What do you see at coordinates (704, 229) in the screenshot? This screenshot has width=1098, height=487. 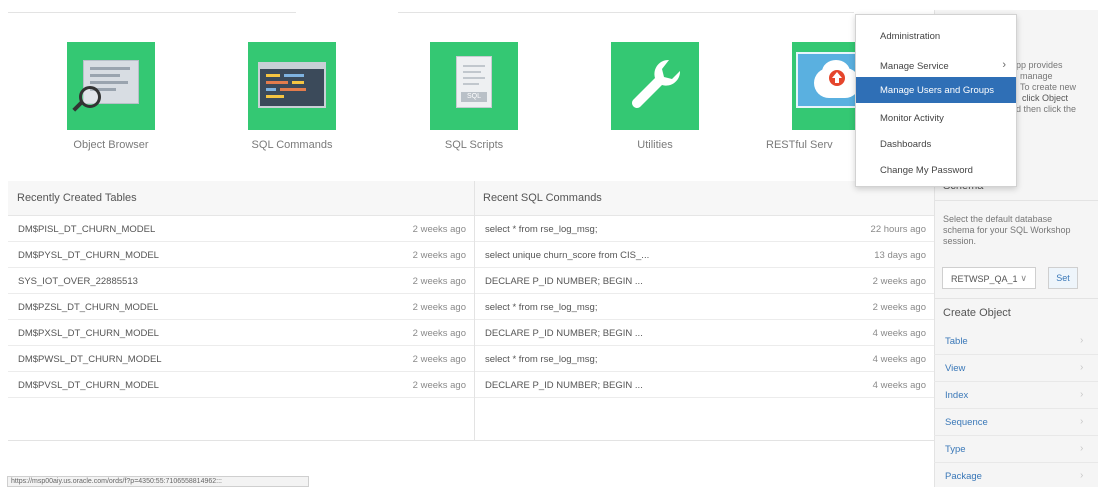 I see `table-row: select * from rse_log_msg; 22 hours ago` at bounding box center [704, 229].